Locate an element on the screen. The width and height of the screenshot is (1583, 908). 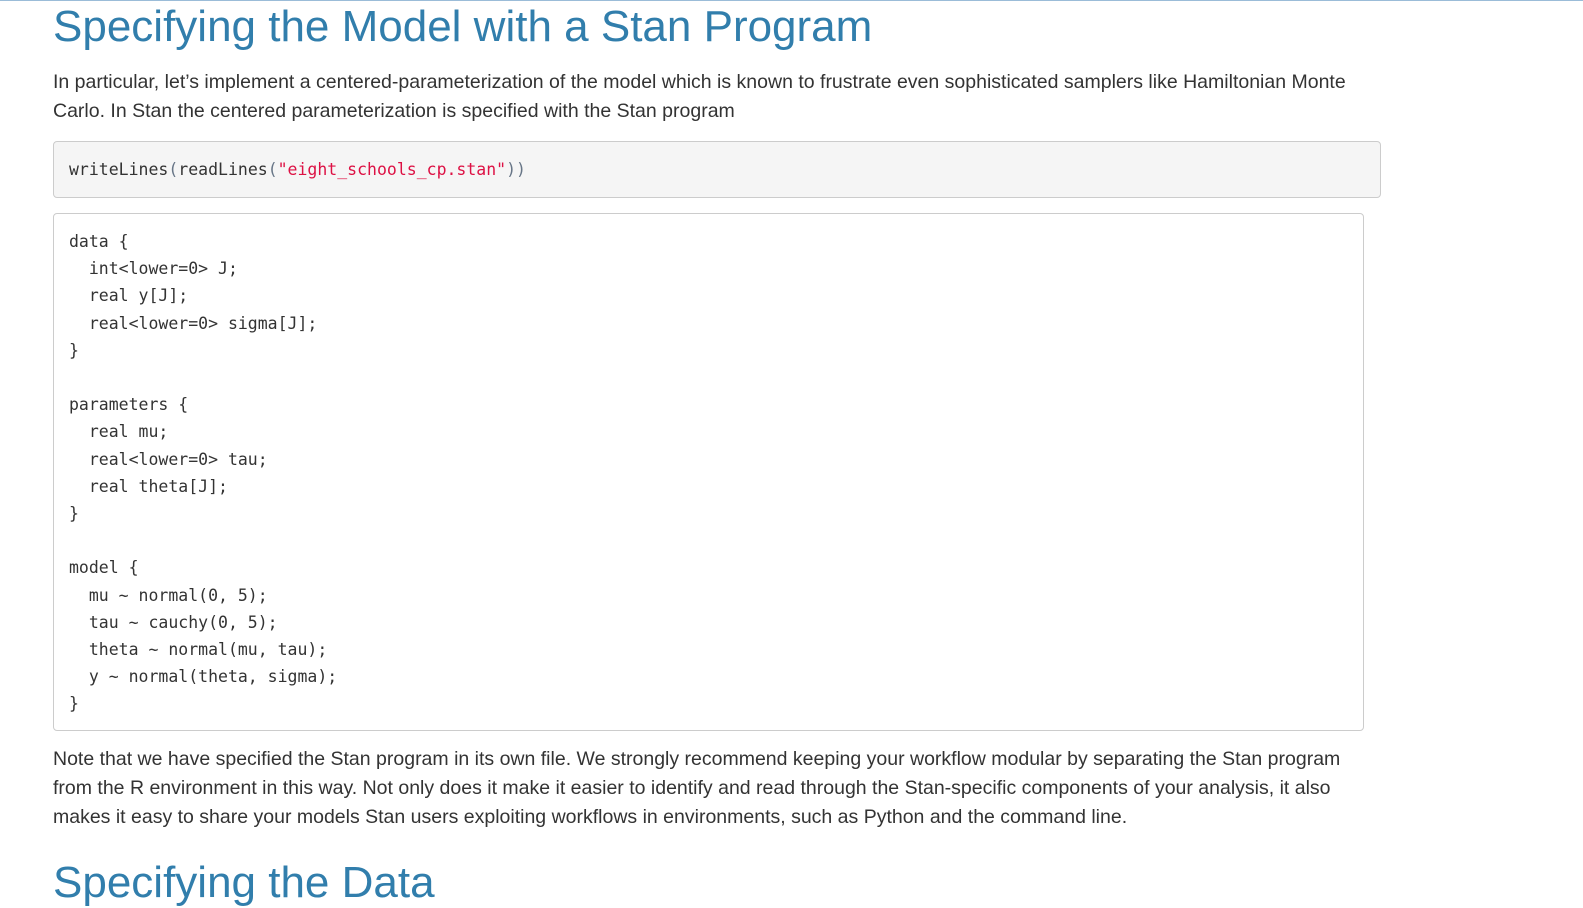
section-heading: Specifying the Model with a Stan Program is located at coordinates (463, 26).